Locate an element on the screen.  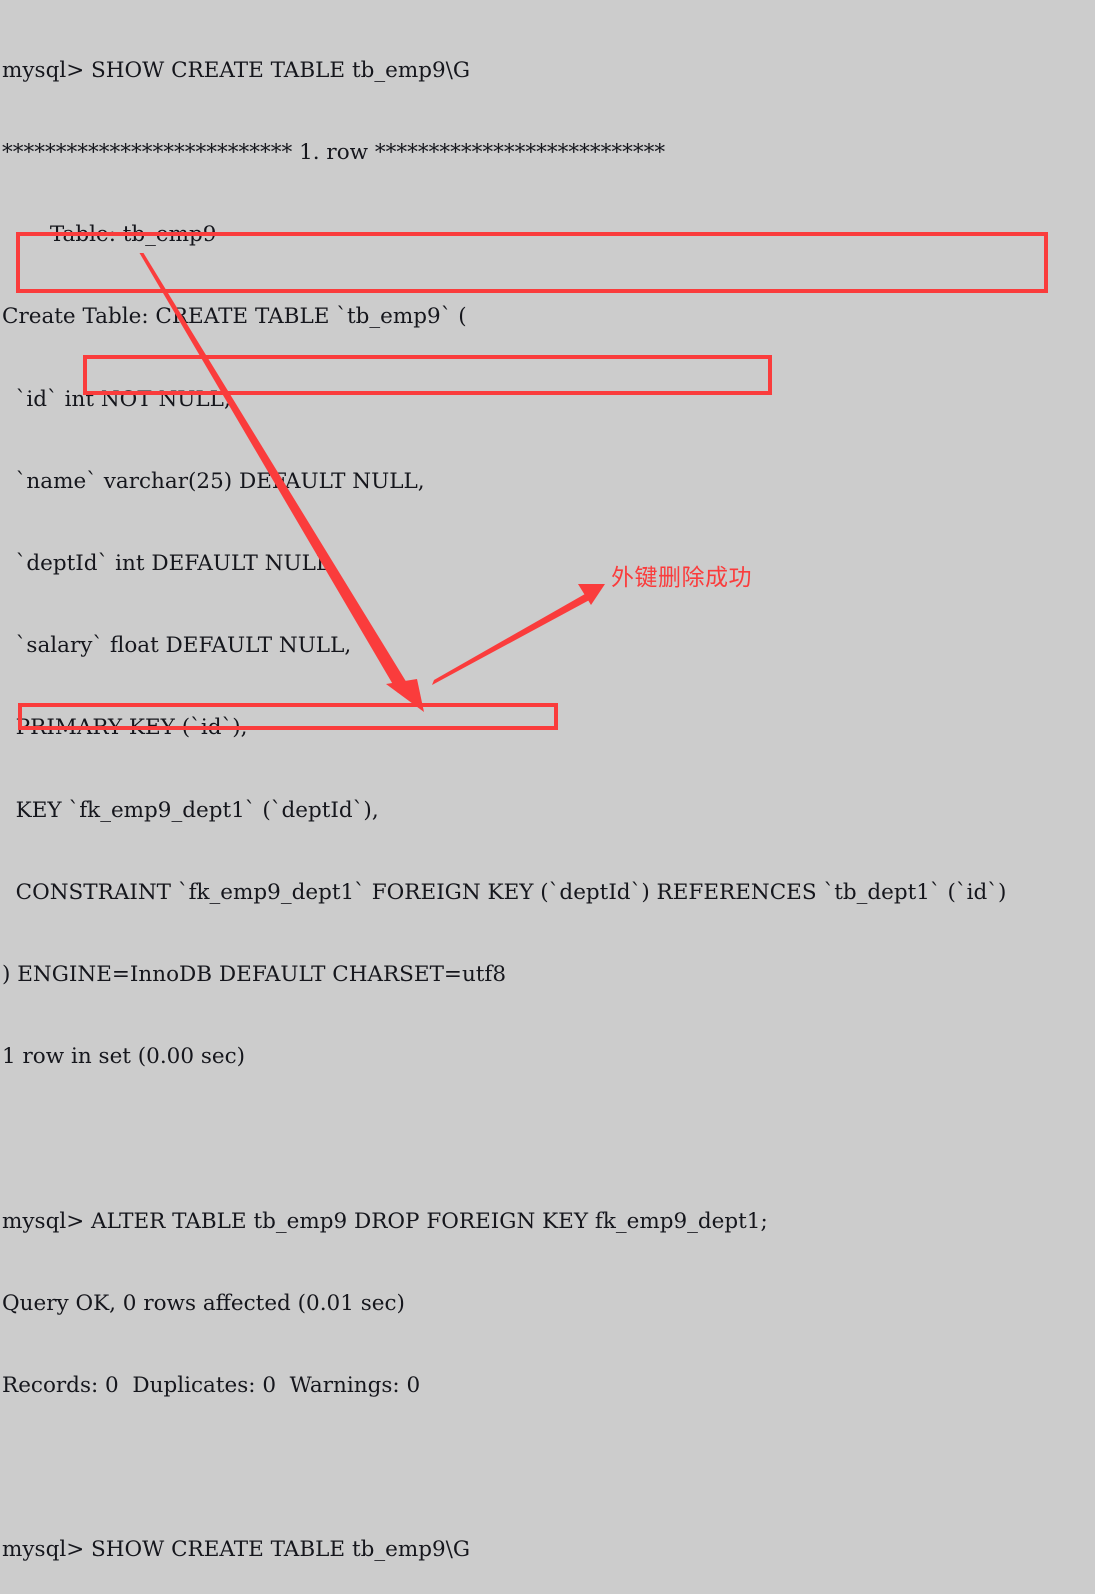
terminal-line: `id` int NOT NULL, is located at coordinates (116, 399).